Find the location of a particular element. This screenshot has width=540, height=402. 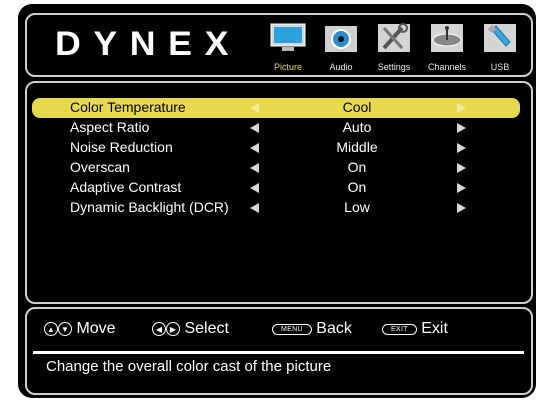

tab-picture: Picture is located at coordinates (288, 47).